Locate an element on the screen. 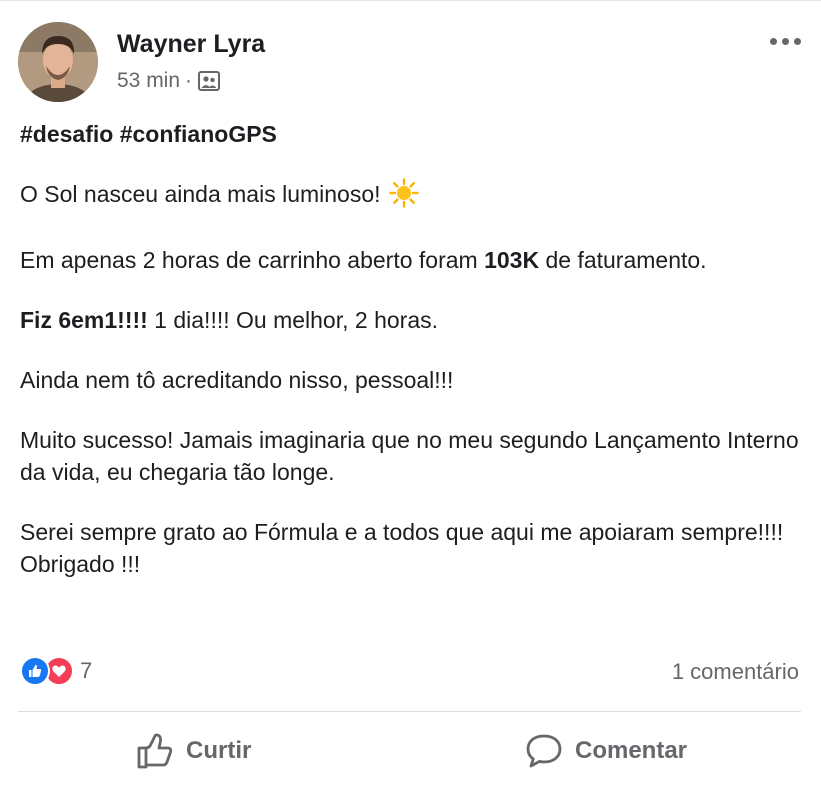 This screenshot has width=821, height=787. sun-emoji-icon is located at coordinates (403, 197).